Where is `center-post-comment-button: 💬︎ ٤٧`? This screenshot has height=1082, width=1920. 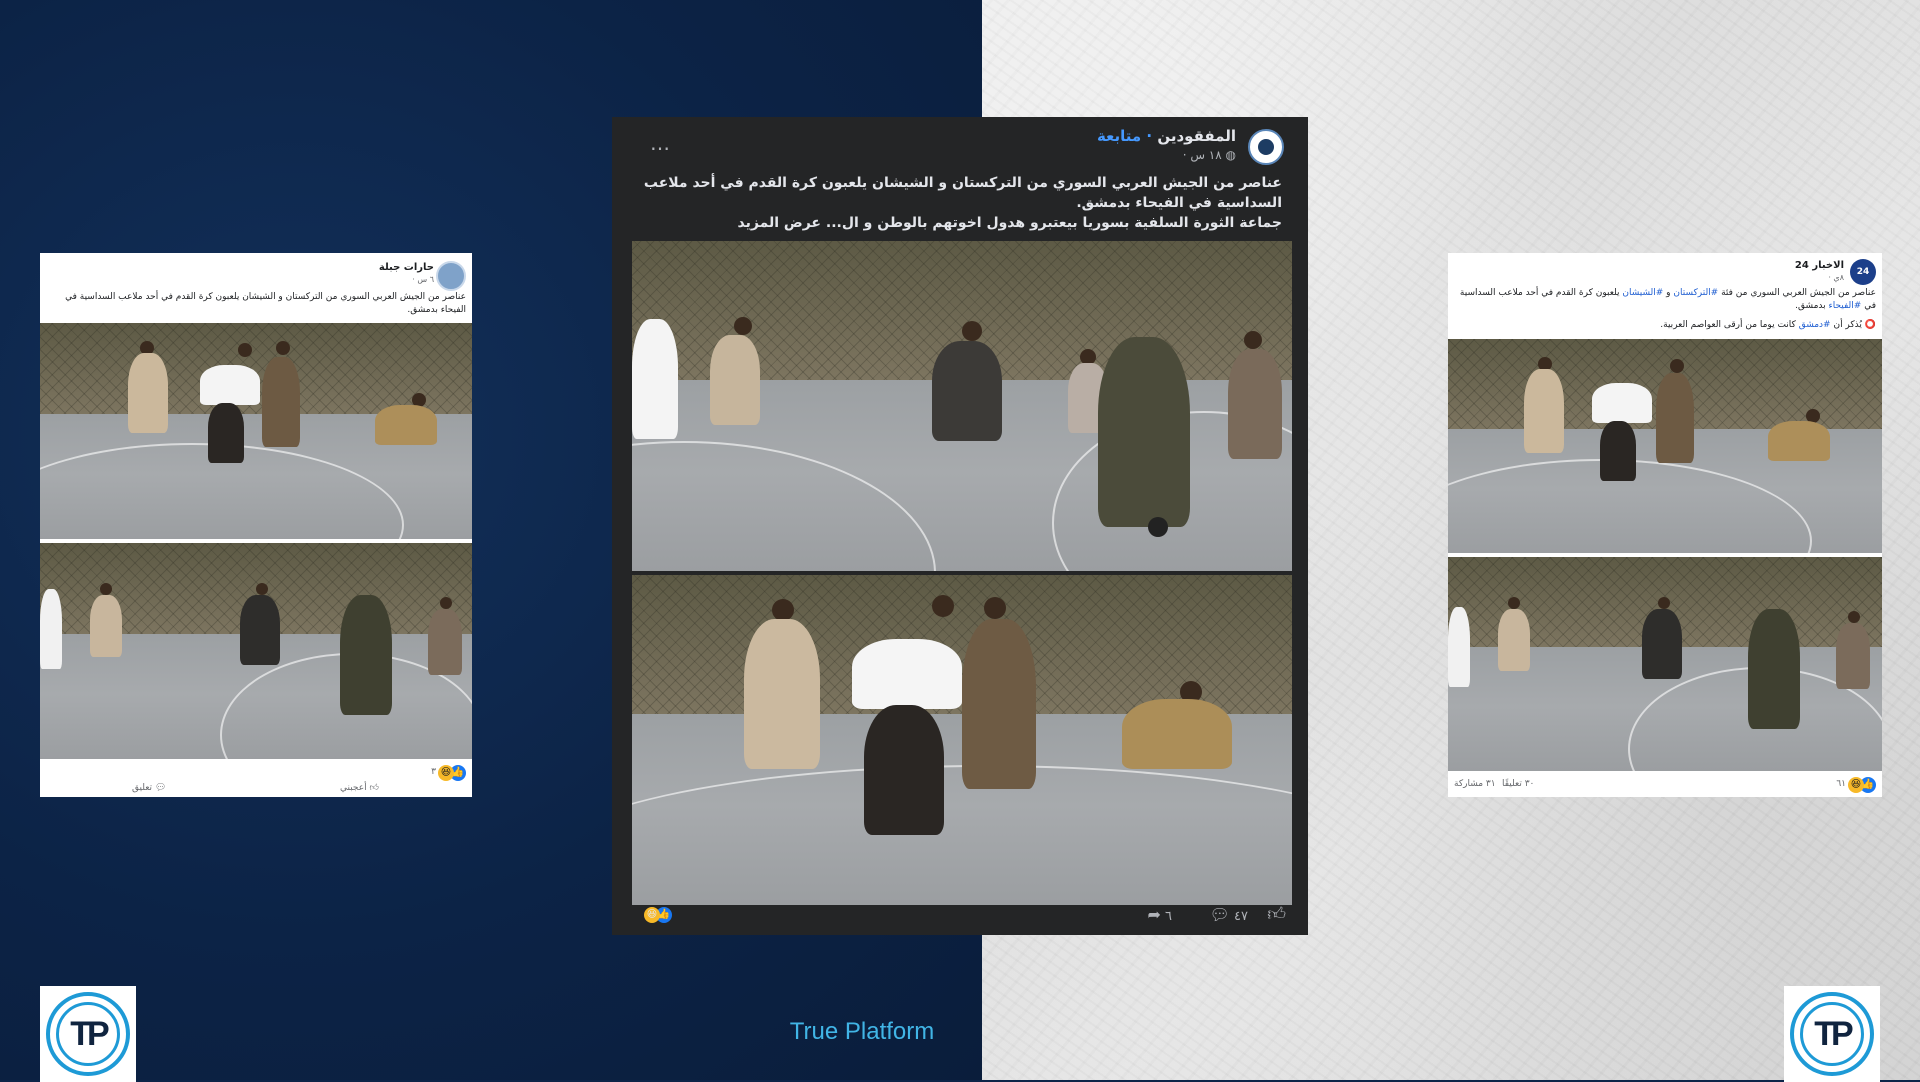
center-post-comment-button: 💬︎ ٤٧ is located at coordinates (1229, 914).